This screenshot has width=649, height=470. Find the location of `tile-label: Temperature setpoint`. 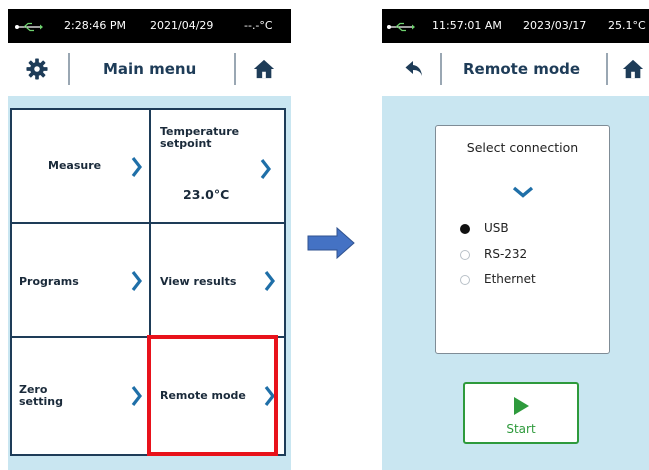

tile-label: Temperature setpoint is located at coordinates (200, 137).